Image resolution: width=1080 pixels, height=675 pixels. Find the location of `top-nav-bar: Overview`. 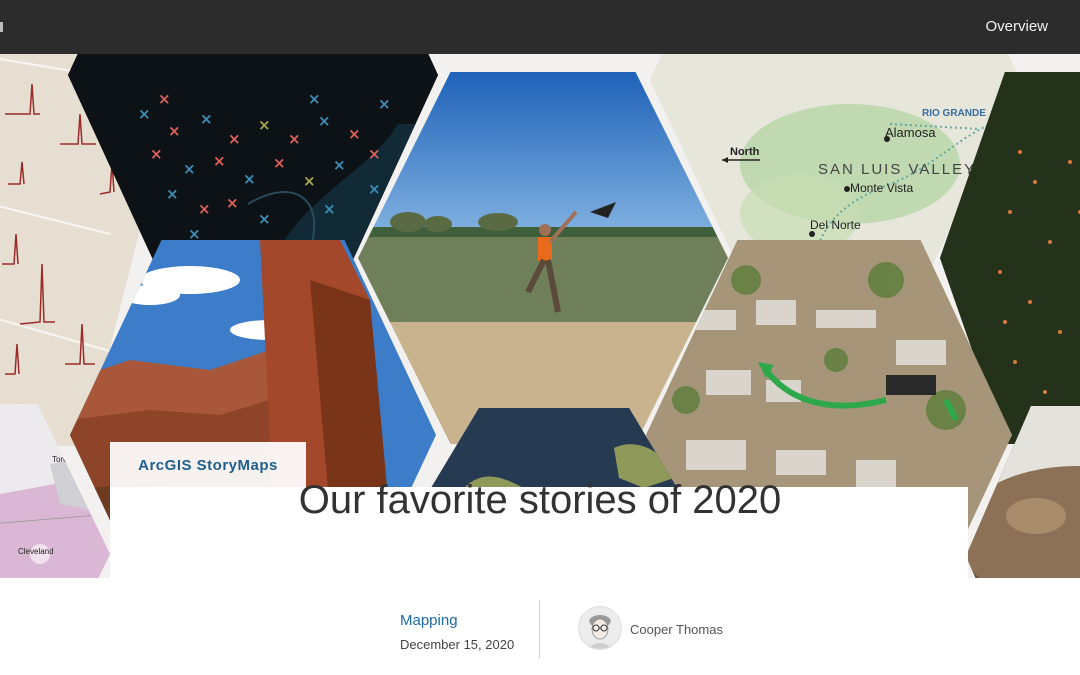

top-nav-bar: Overview is located at coordinates (540, 27).